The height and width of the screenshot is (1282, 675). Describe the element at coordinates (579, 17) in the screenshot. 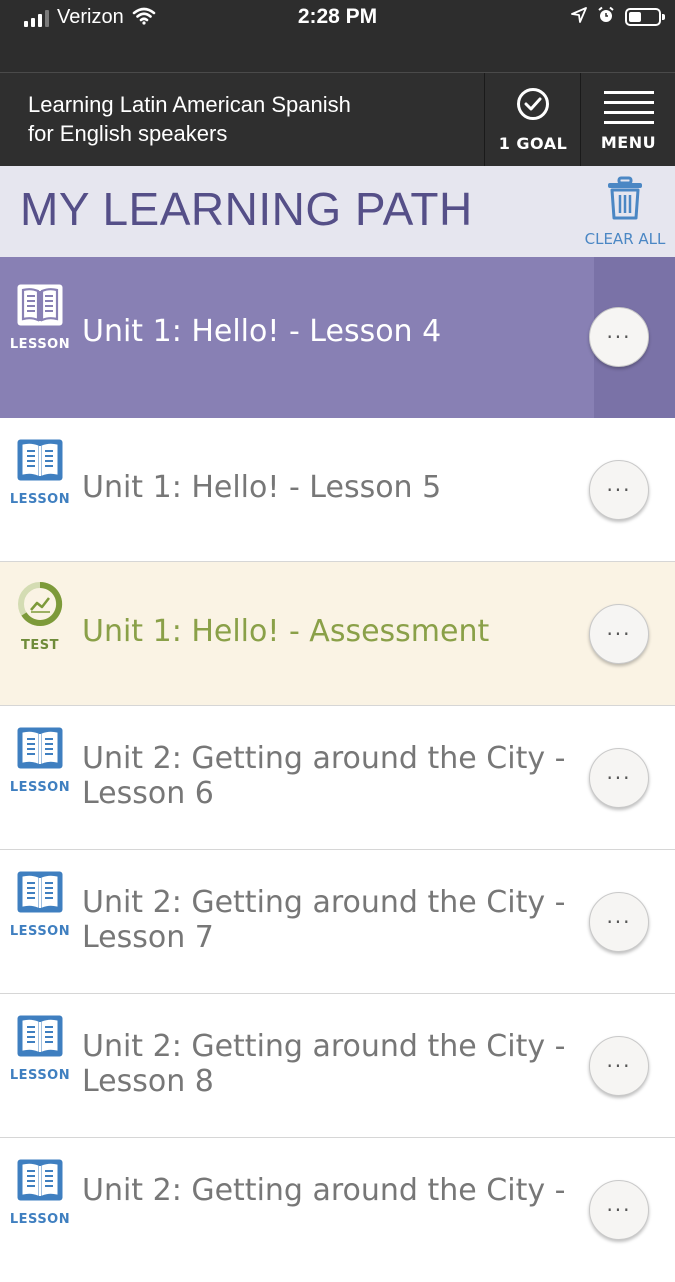

I see `location-arrow-icon` at that location.